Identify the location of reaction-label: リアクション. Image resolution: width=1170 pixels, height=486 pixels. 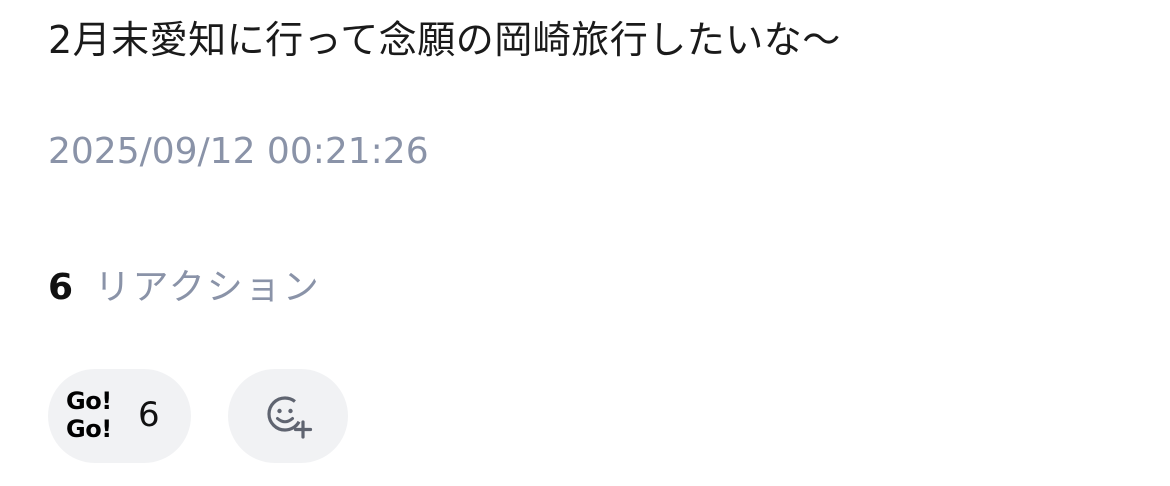
(207, 287).